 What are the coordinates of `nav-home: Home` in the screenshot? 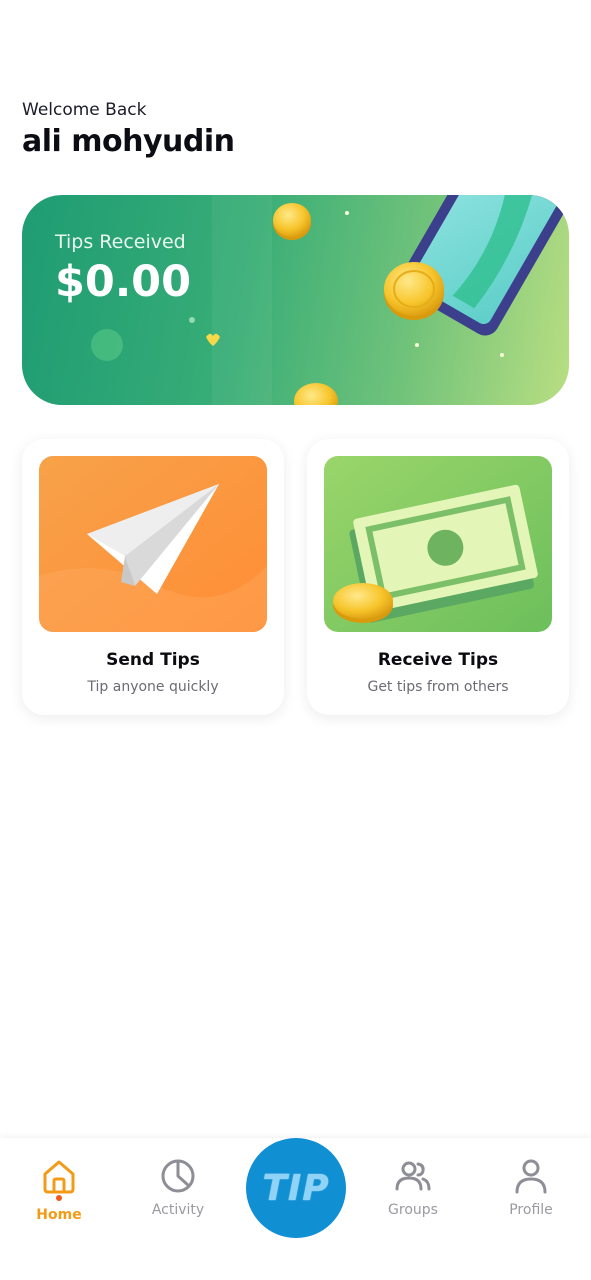 It's located at (59, 1193).